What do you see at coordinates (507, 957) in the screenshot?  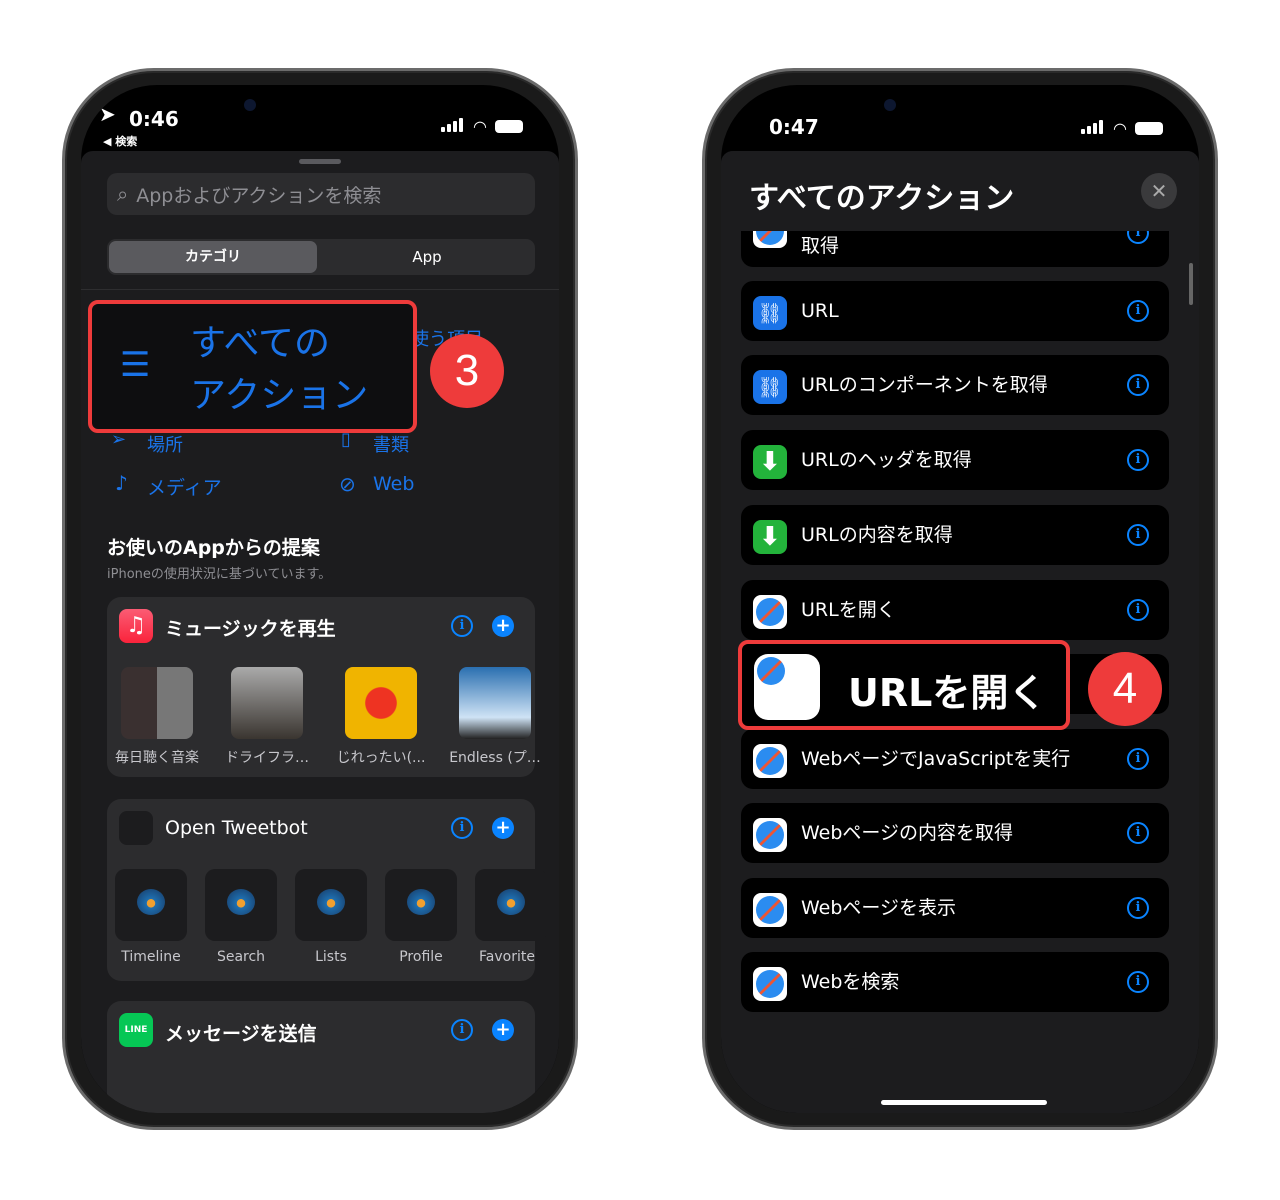 I see `shortcut-label: Favorite` at bounding box center [507, 957].